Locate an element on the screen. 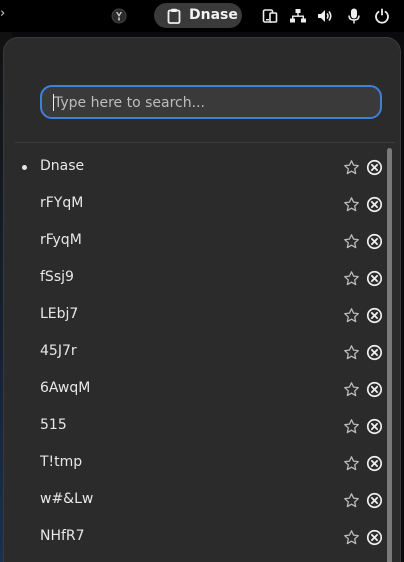 This screenshot has height=562, width=404. app-indicator-icon is located at coordinates (119, 16).